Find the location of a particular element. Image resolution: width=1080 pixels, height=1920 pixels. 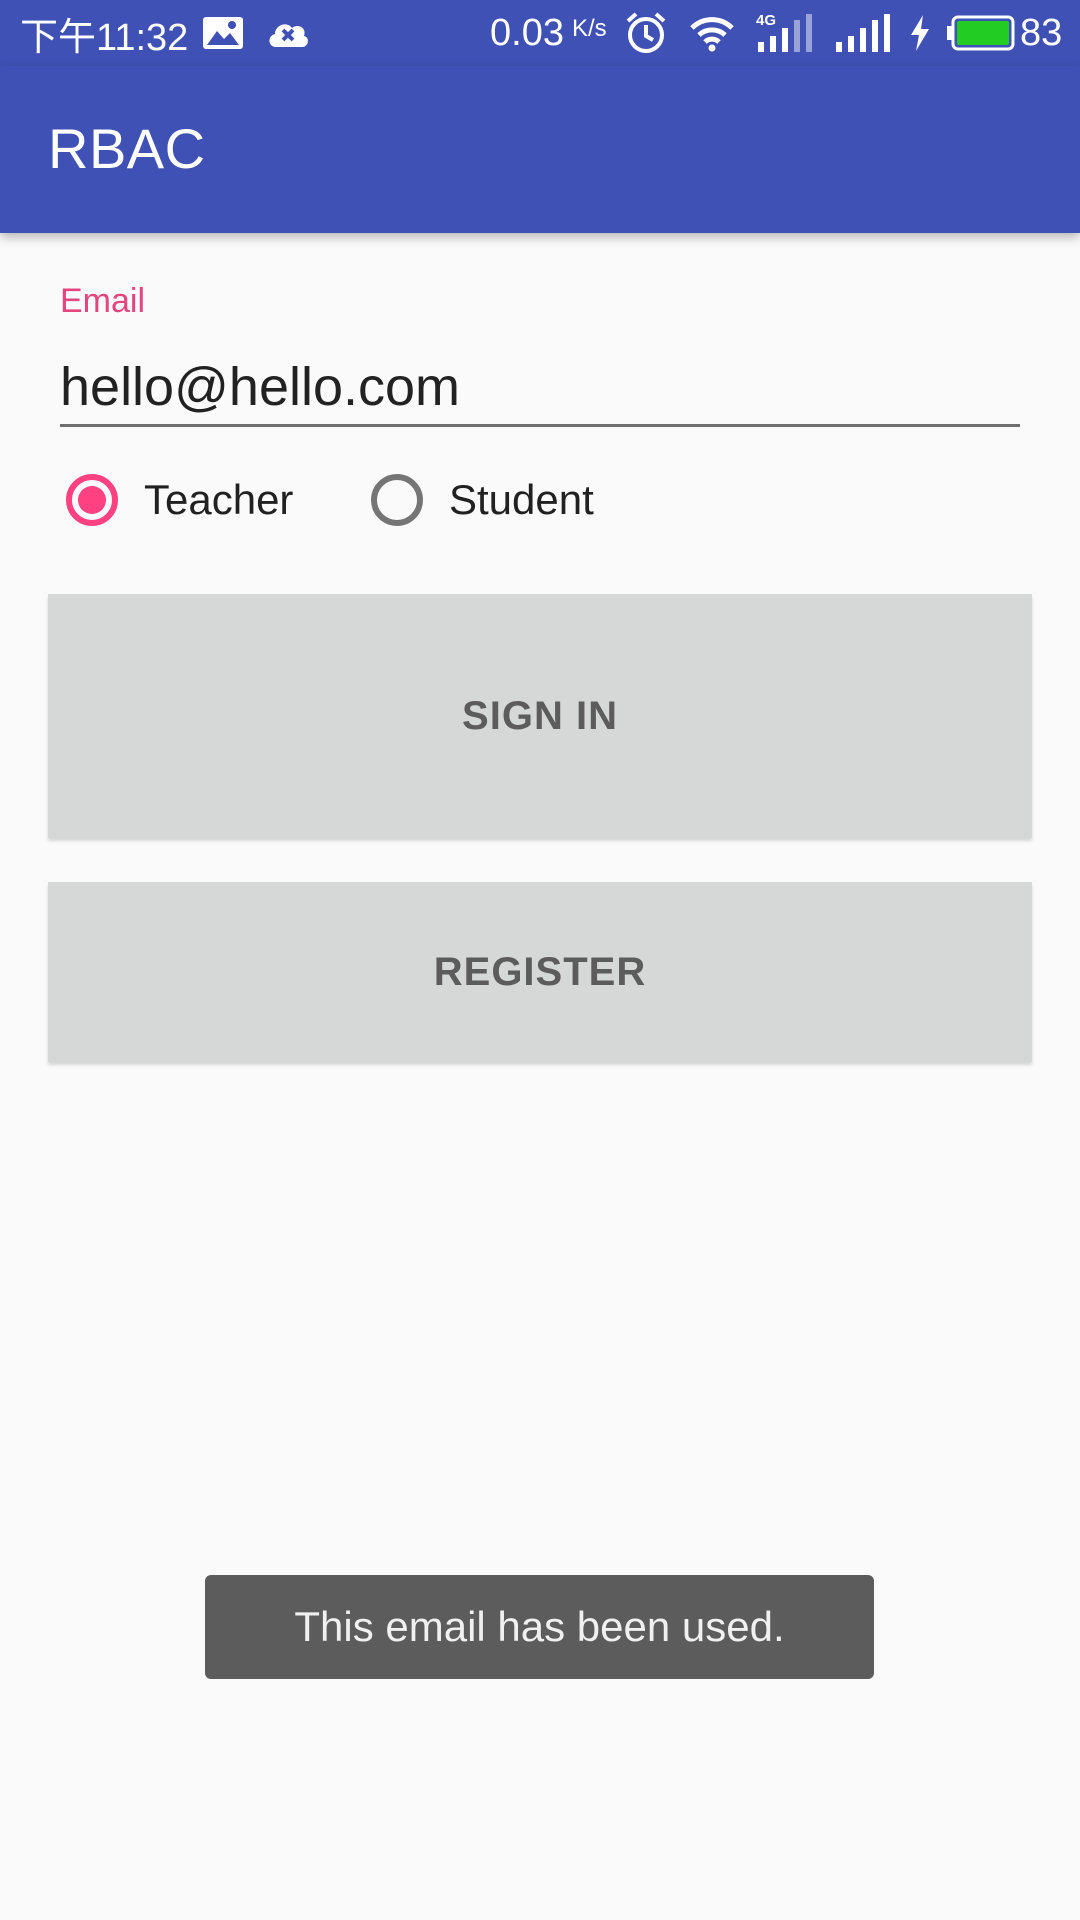

signal-icon is located at coordinates (863, 33).